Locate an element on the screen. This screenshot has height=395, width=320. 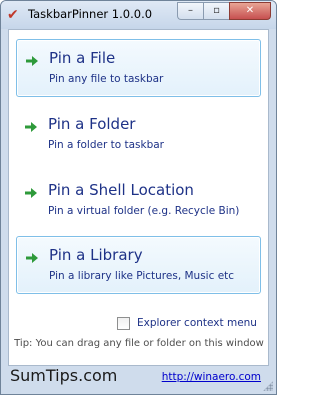
pin-folder-subtitle: Pin a folder to taskbar is located at coordinates (106, 145).